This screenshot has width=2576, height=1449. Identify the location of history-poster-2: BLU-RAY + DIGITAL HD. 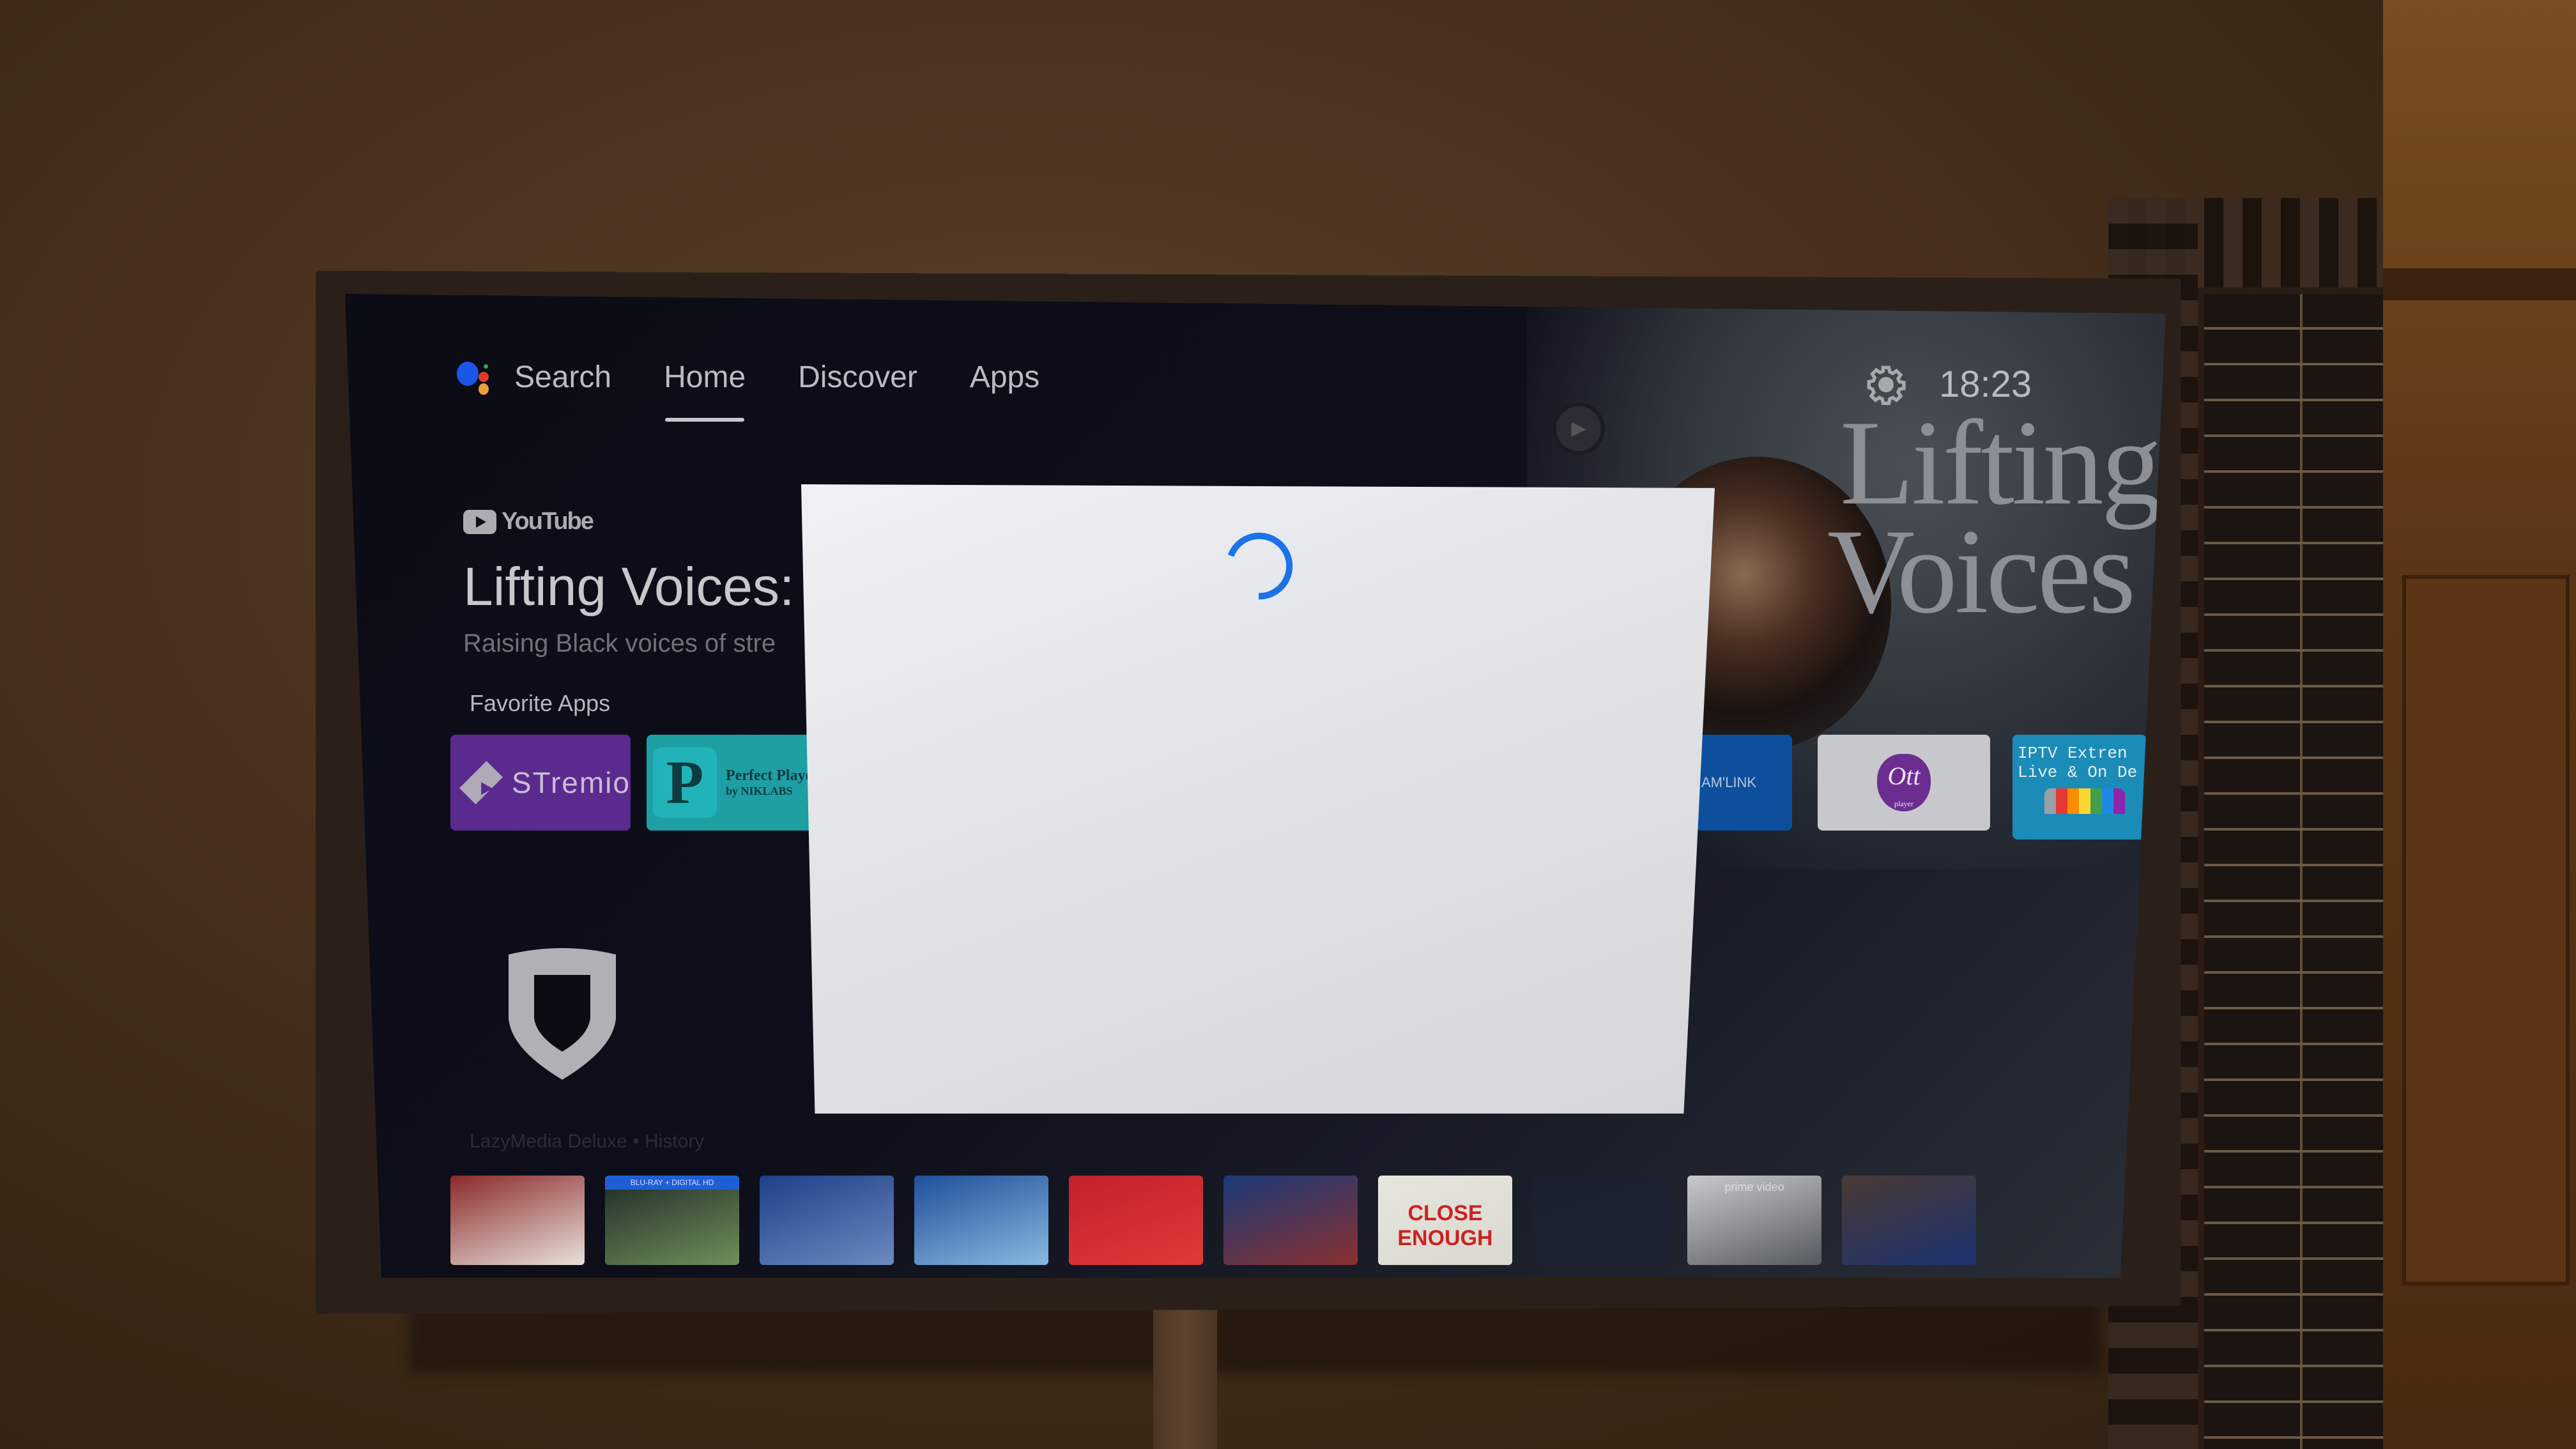
(672, 1220).